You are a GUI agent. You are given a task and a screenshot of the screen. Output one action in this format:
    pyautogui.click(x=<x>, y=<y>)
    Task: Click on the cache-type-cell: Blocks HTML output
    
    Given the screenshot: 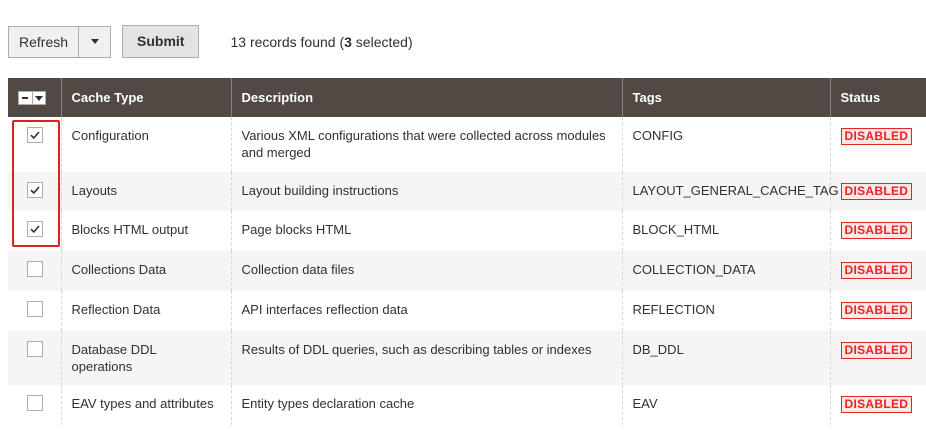 What is the action you would take?
    pyautogui.click(x=145, y=231)
    